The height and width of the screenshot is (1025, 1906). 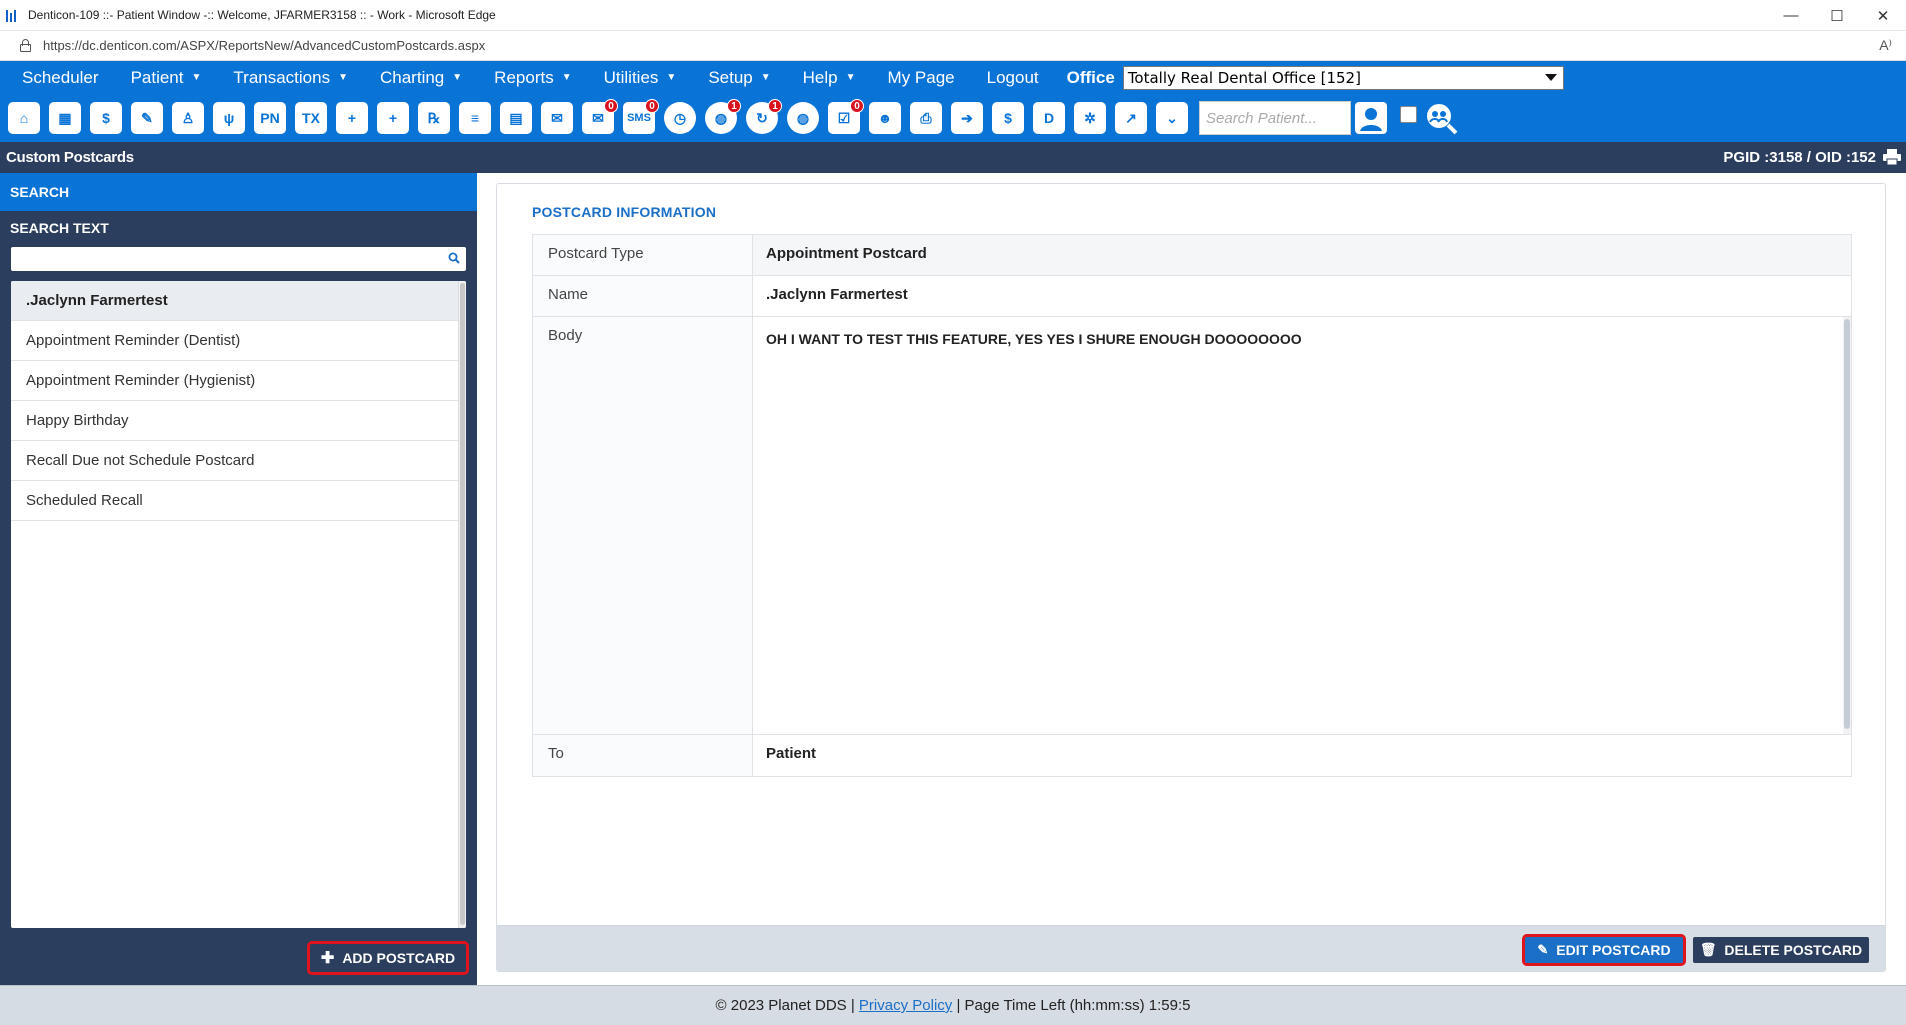 I want to click on arrow-shield-icon: ➔, so click(x=967, y=118).